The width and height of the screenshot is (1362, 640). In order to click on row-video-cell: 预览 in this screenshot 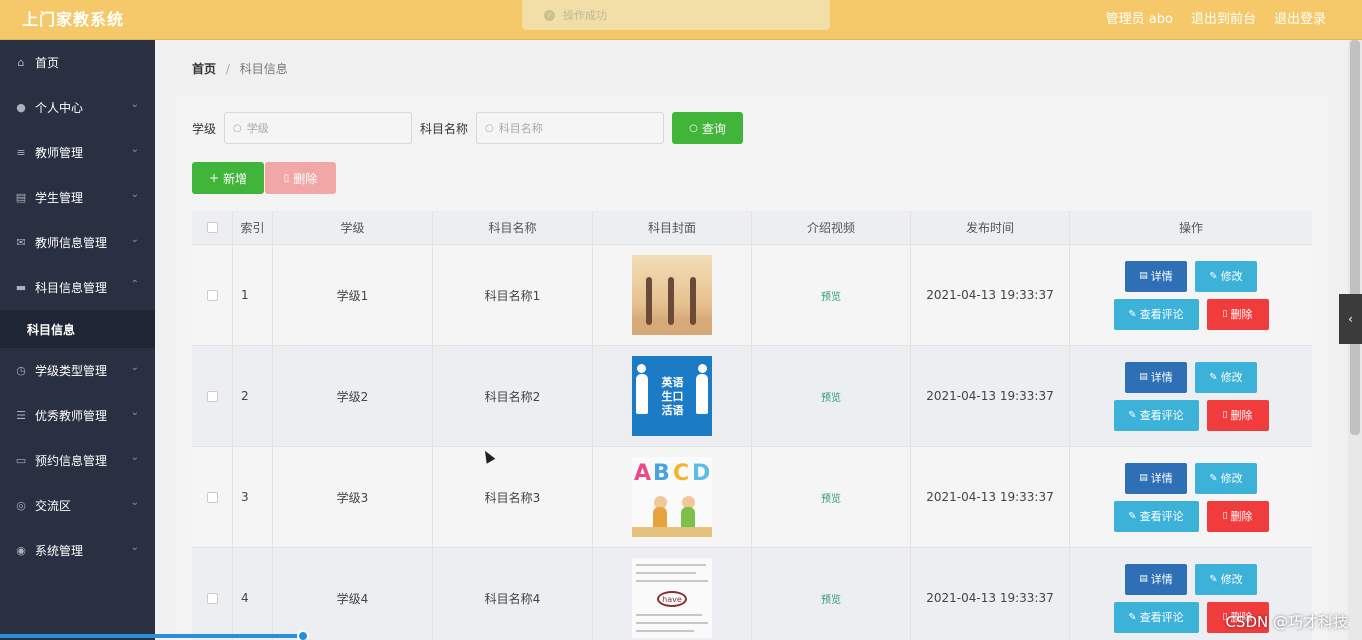, I will do `click(831, 497)`.